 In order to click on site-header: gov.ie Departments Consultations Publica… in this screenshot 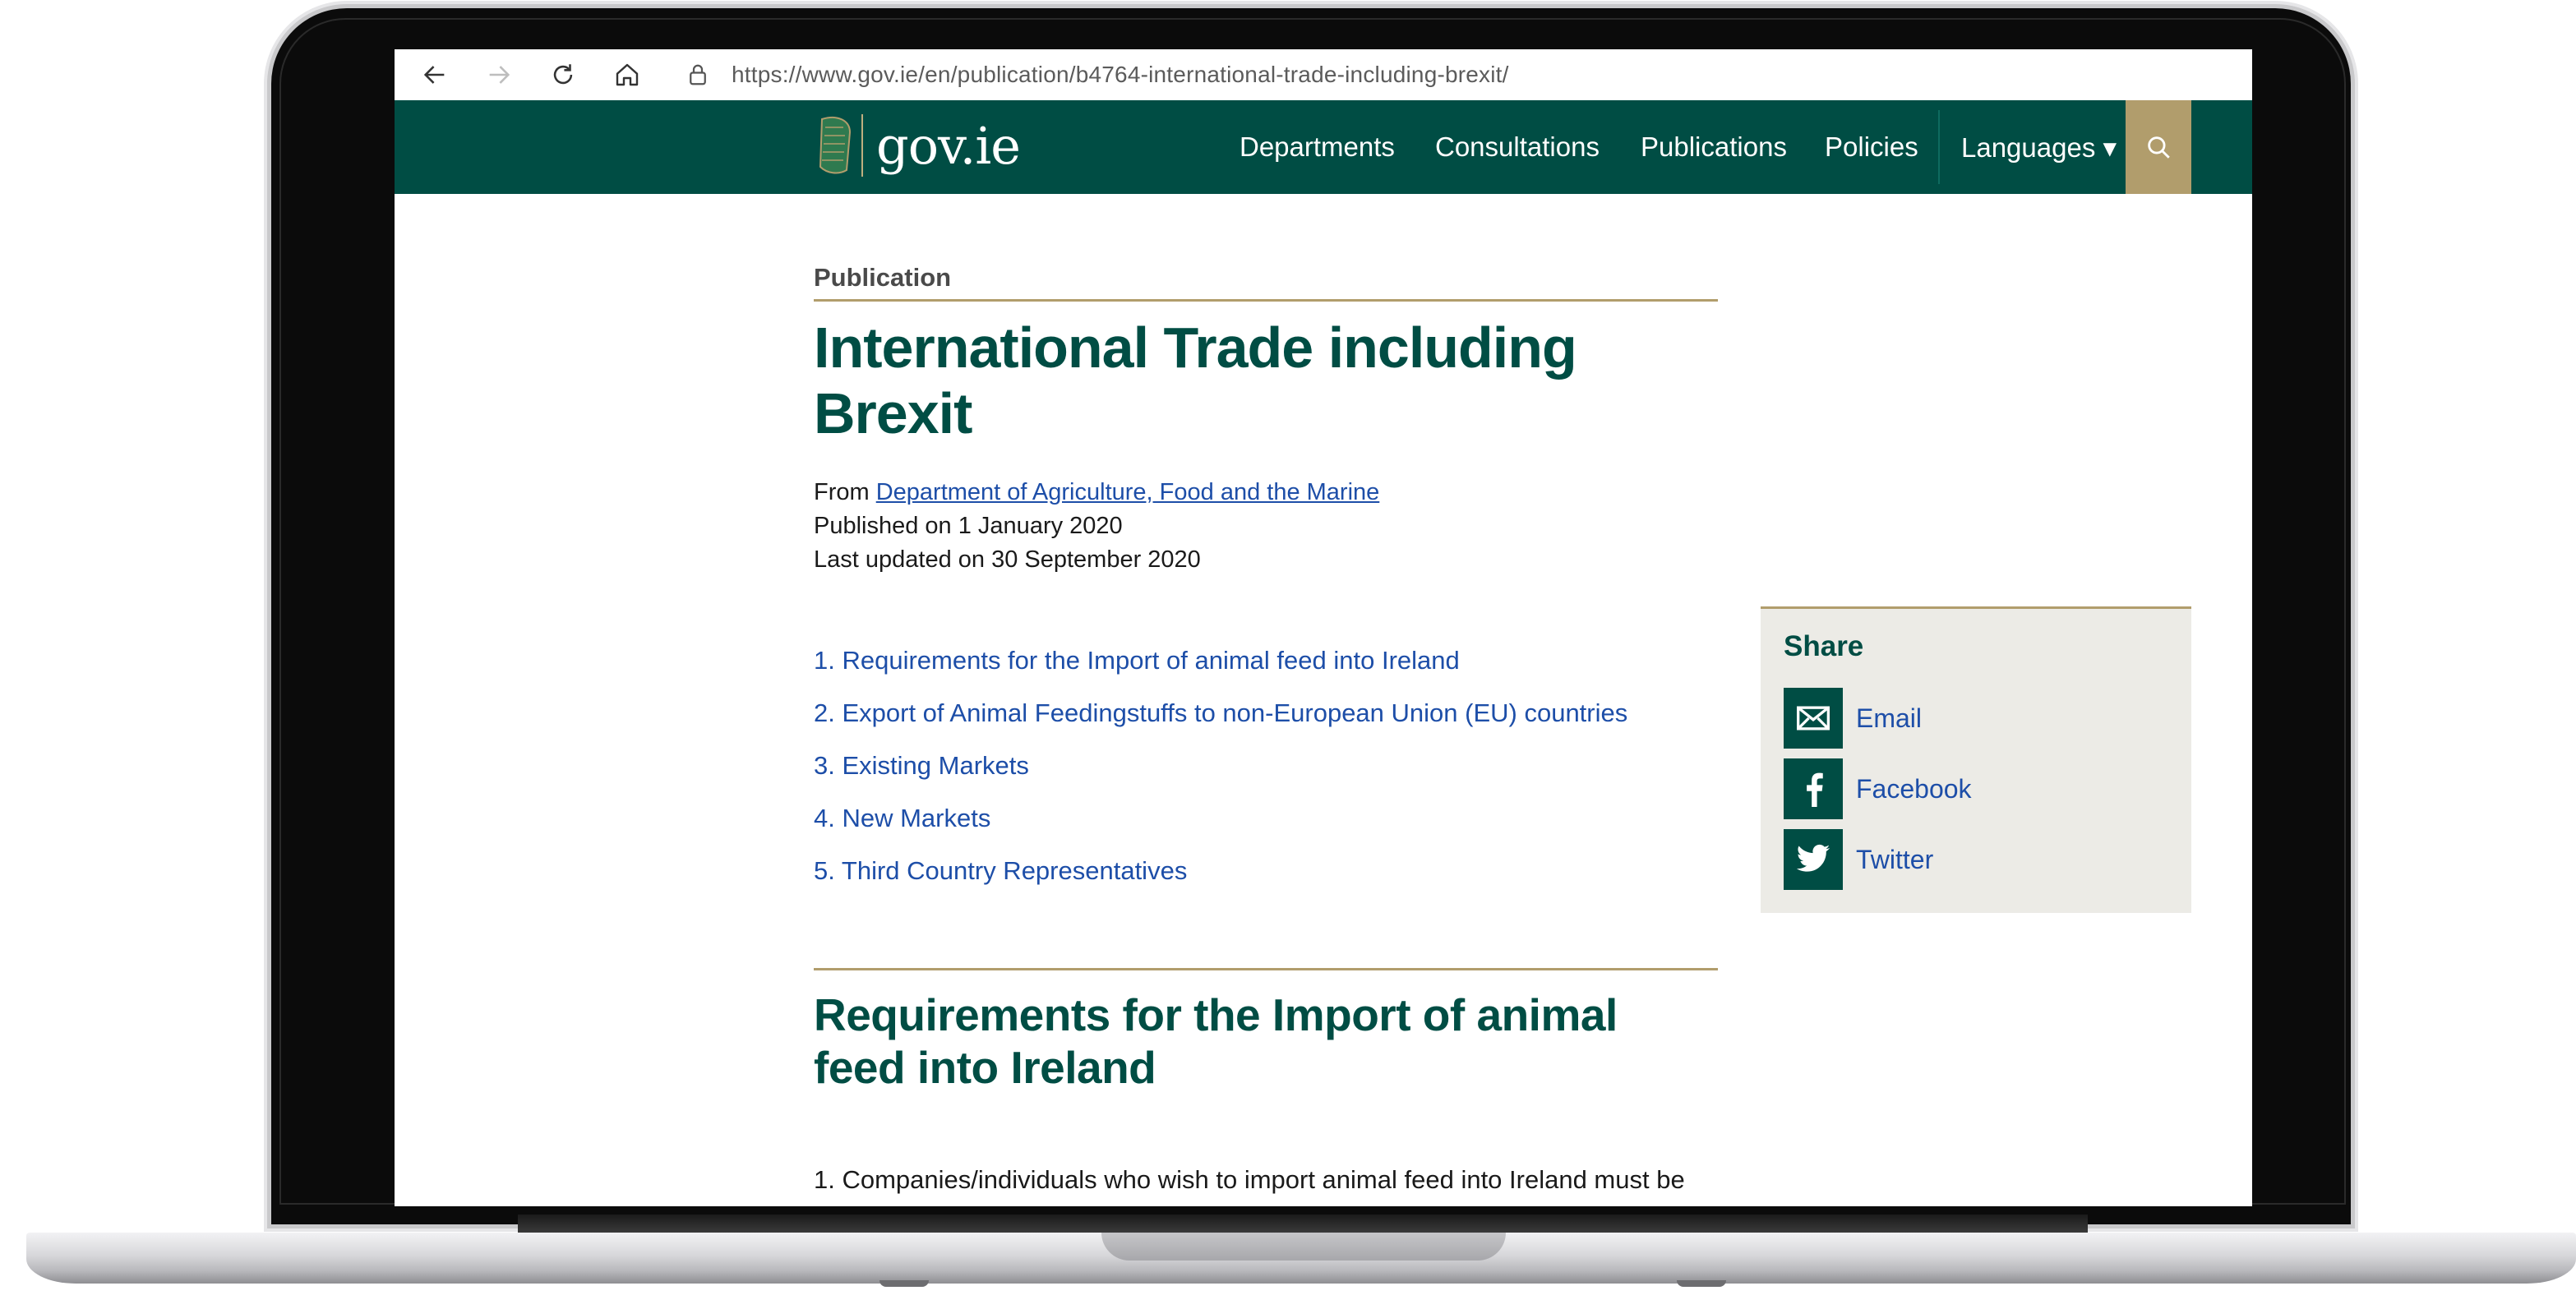, I will do `click(1324, 147)`.